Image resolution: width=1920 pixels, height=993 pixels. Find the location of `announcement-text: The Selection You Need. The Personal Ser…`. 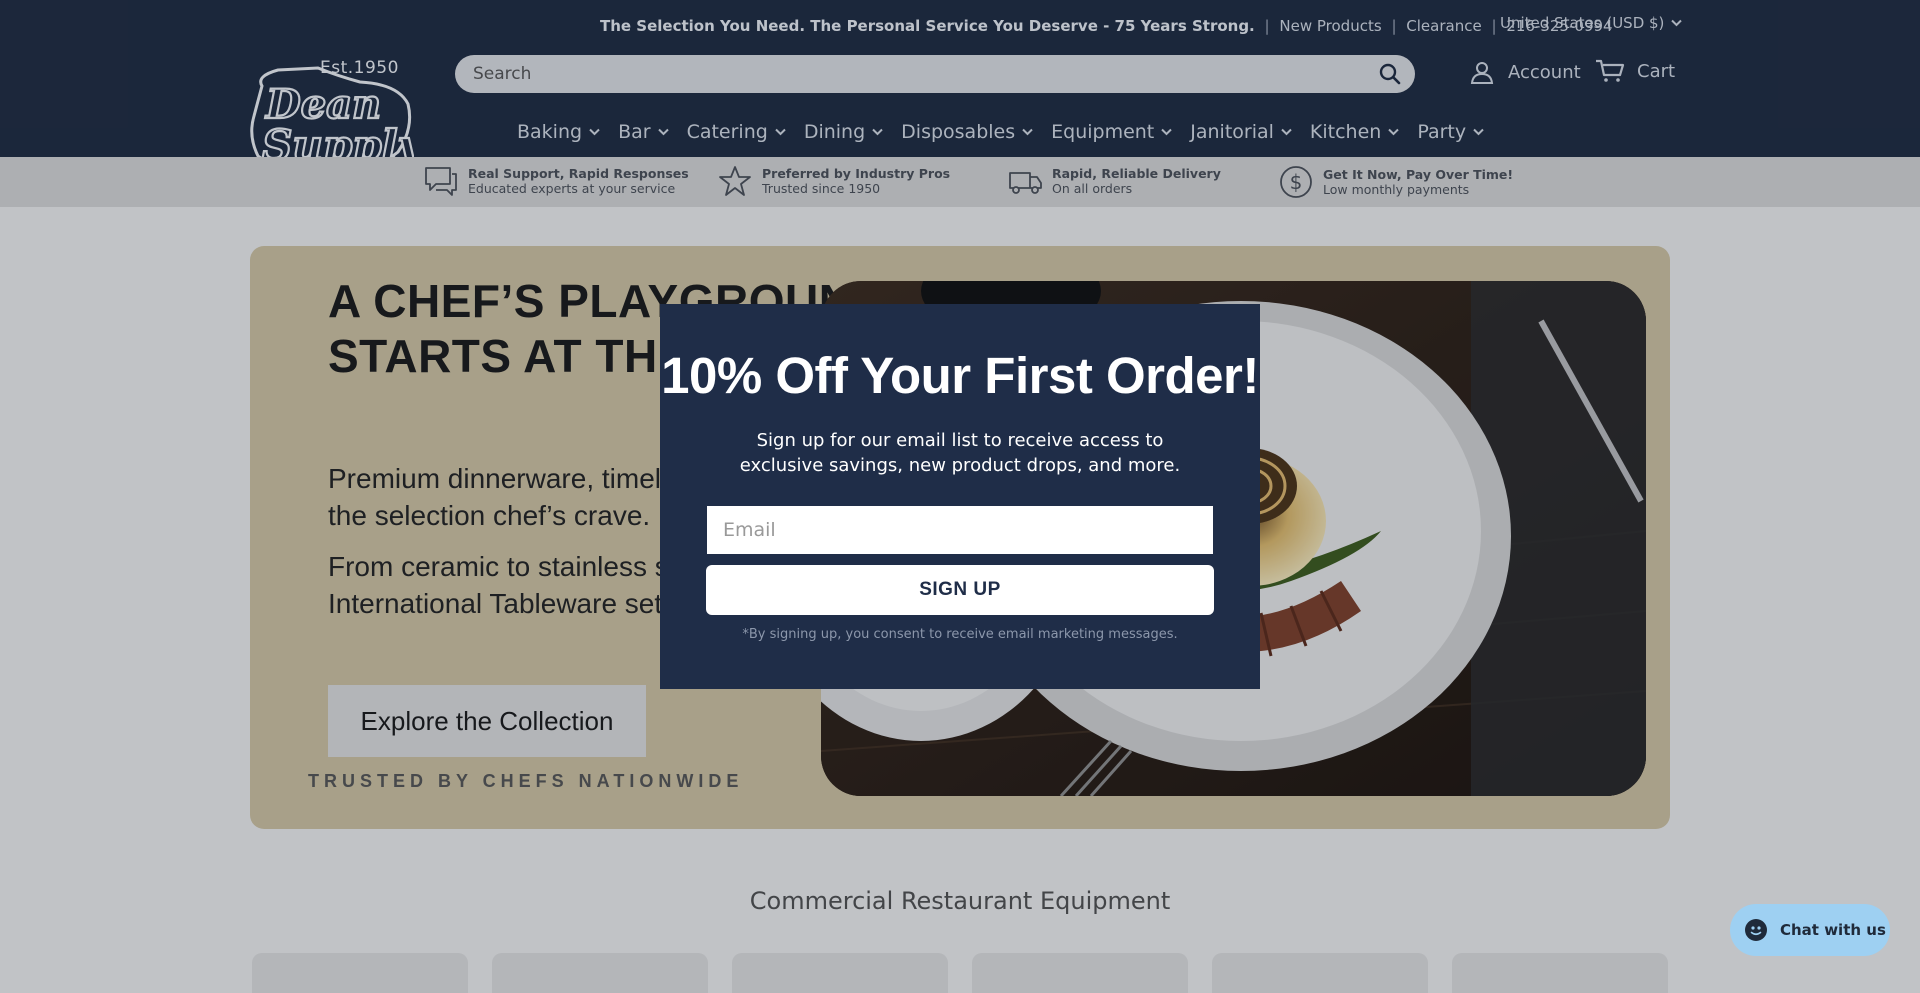

announcement-text: The Selection You Need. The Personal Ser… is located at coordinates (927, 26).